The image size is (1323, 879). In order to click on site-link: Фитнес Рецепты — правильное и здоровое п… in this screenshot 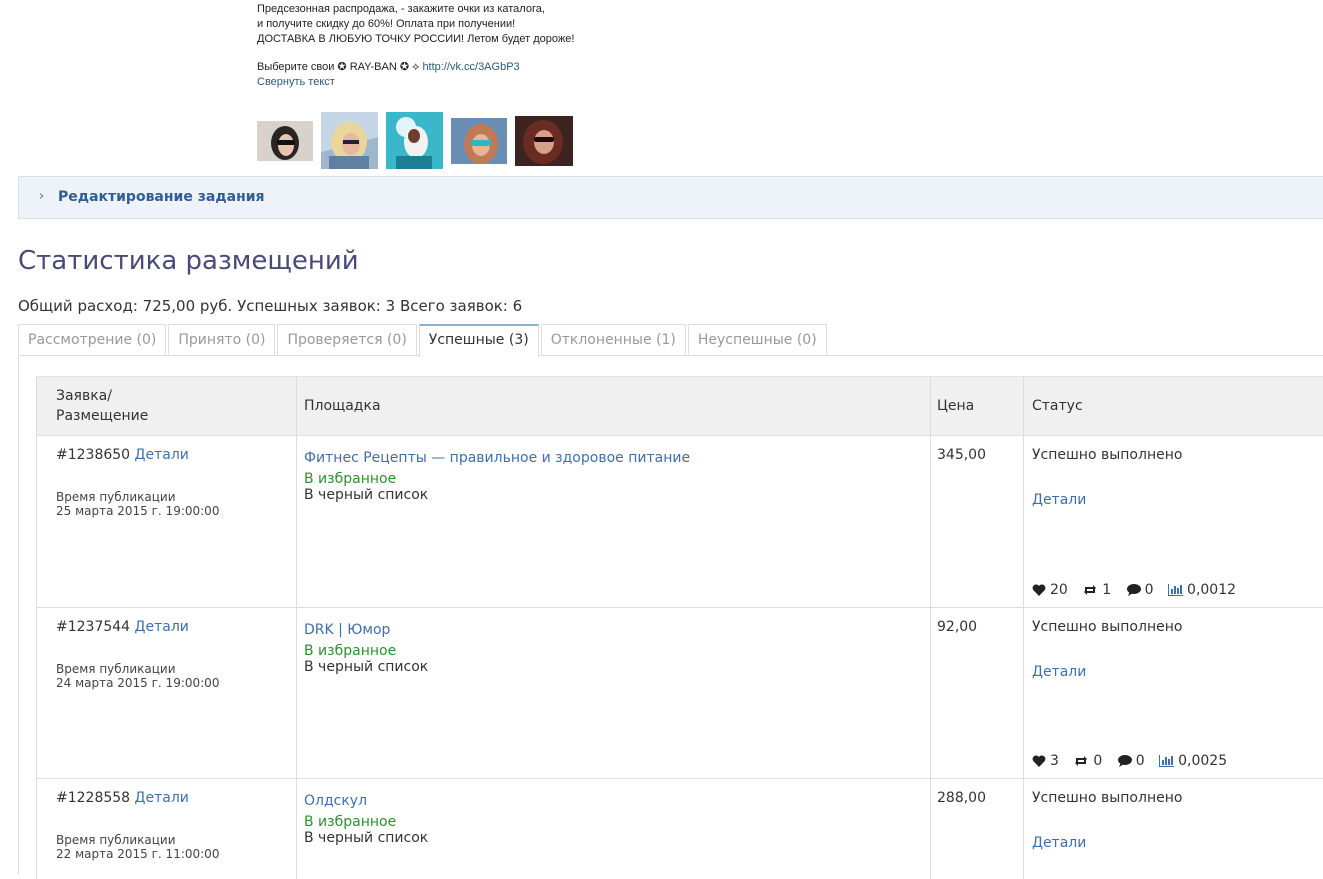, I will do `click(497, 458)`.